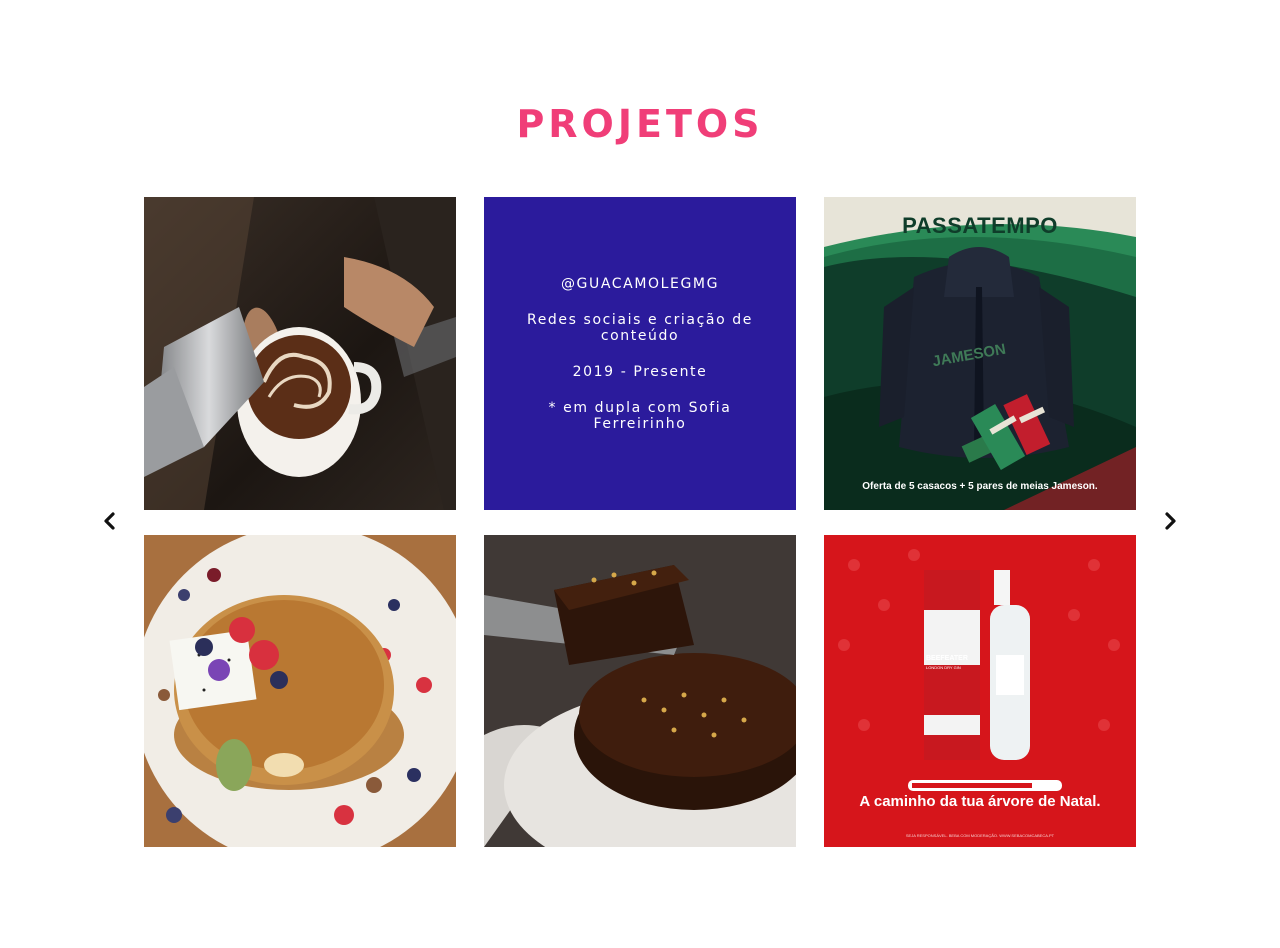  What do you see at coordinates (640, 327) in the screenshot?
I see `project-role: Redes sociais e criação de conteúdo` at bounding box center [640, 327].